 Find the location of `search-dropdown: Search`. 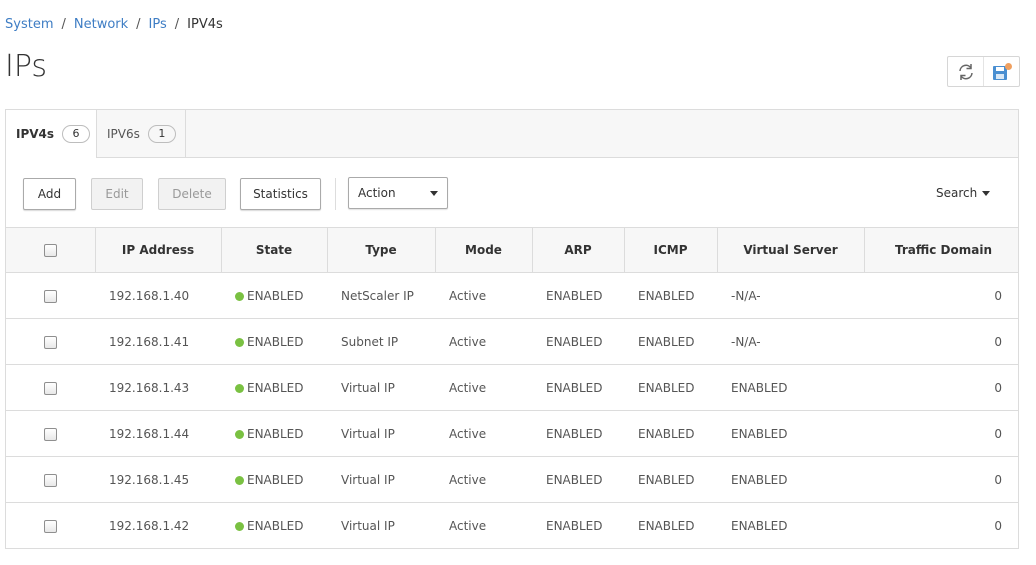

search-dropdown: Search is located at coordinates (963, 193).